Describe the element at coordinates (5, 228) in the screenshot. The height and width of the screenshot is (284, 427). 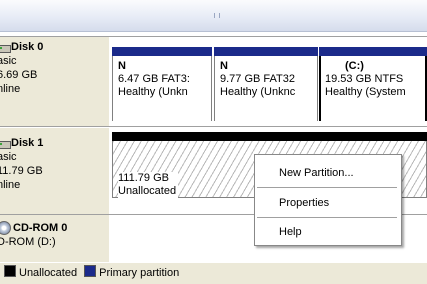
I see `cd-drive-icon` at that location.